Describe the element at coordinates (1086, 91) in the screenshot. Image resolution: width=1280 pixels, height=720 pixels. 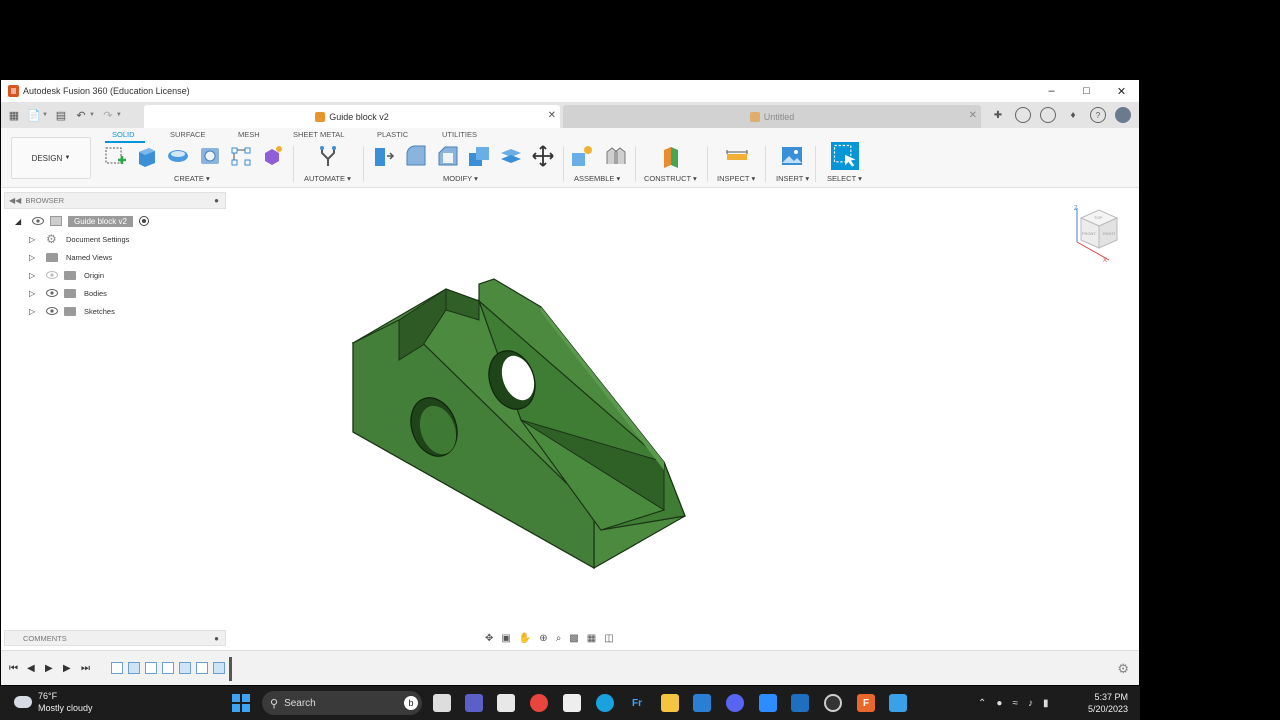
I see `maximize-button: □` at that location.